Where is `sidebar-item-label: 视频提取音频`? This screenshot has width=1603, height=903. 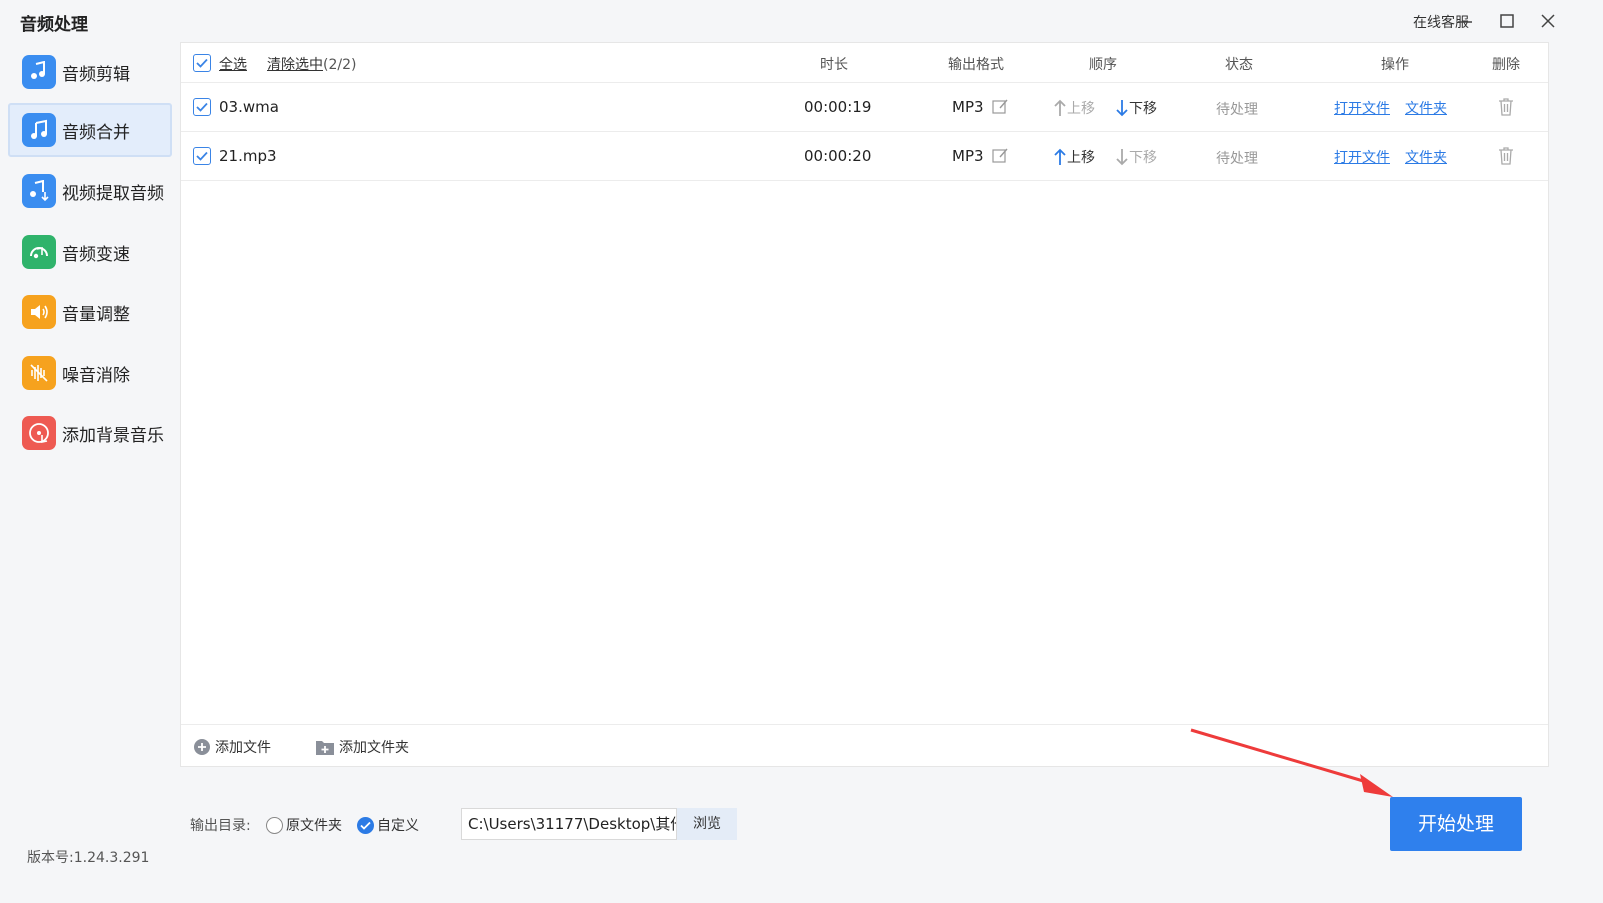 sidebar-item-label: 视频提取音频 is located at coordinates (113, 193).